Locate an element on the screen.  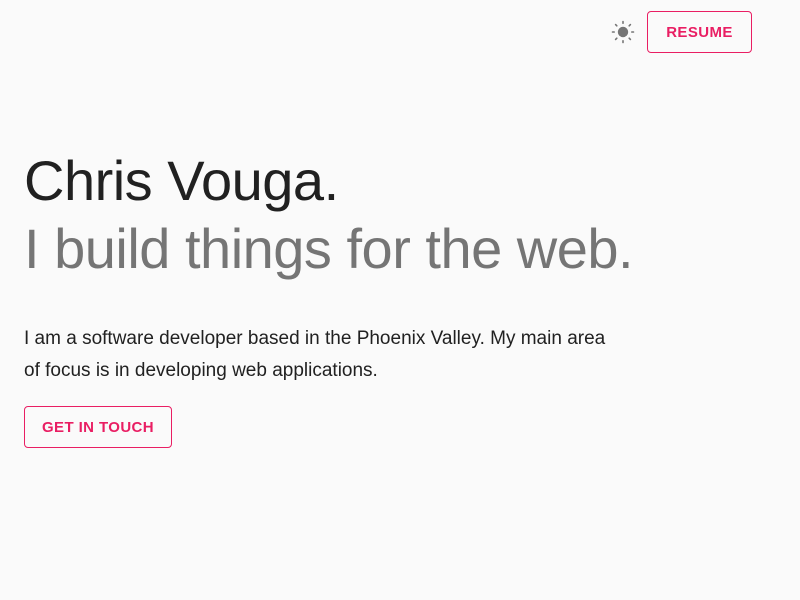
resume-button: RESUME is located at coordinates (699, 32).